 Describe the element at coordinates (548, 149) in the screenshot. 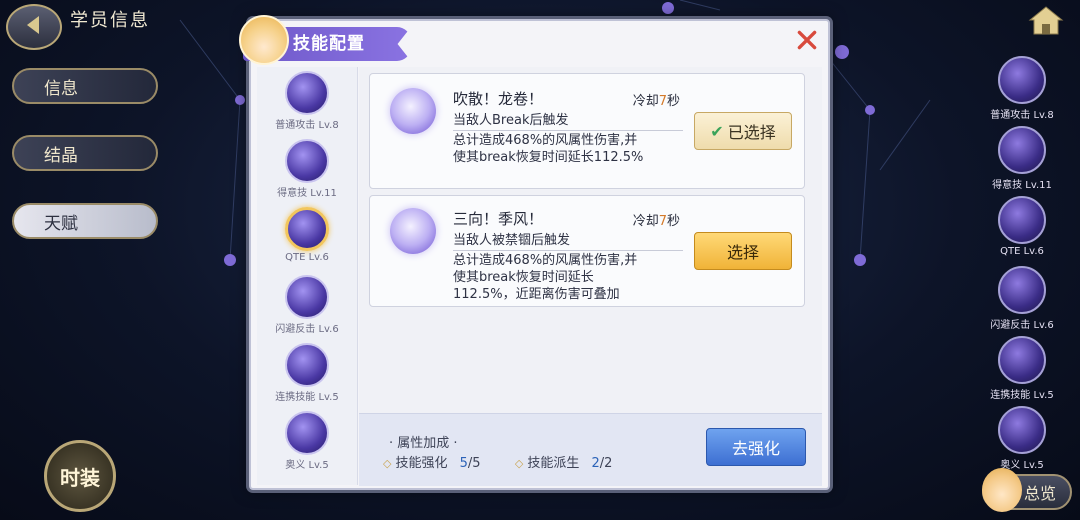

I see `skill-option-description: 总计造成468%的风属性伤害,并 使其break恢复时间延长112.5%` at that location.